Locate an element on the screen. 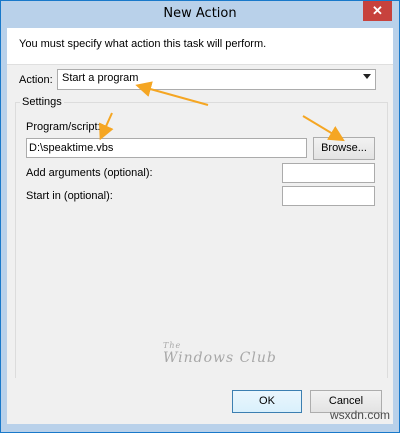  arrow-to-program-script is located at coordinates (106, 126).